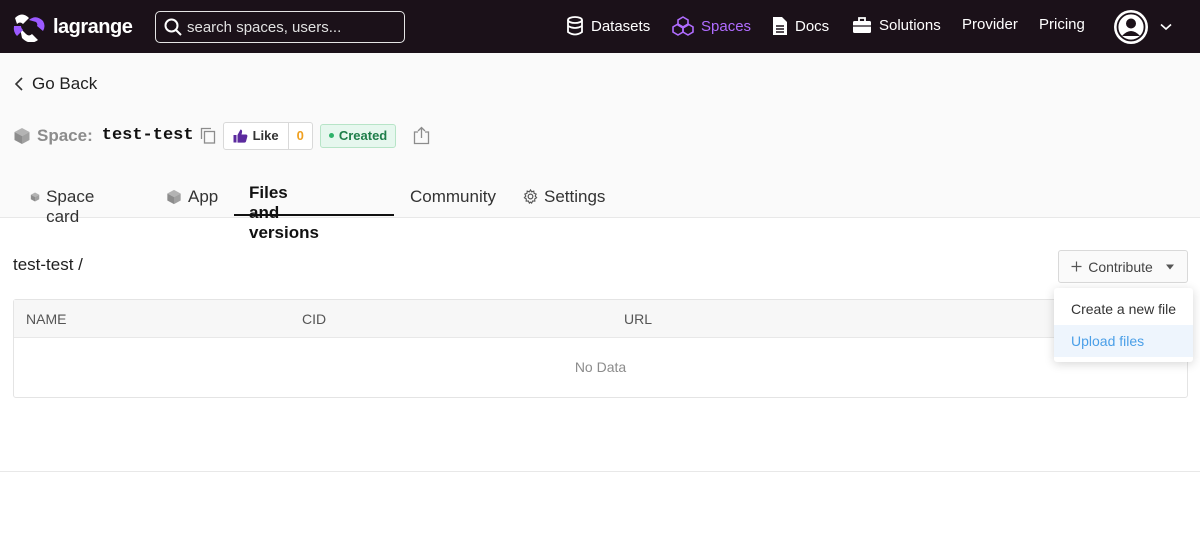 This screenshot has width=1200, height=536. I want to click on space-title-row: Space: test-test Like 0 Created, so click(221, 135).